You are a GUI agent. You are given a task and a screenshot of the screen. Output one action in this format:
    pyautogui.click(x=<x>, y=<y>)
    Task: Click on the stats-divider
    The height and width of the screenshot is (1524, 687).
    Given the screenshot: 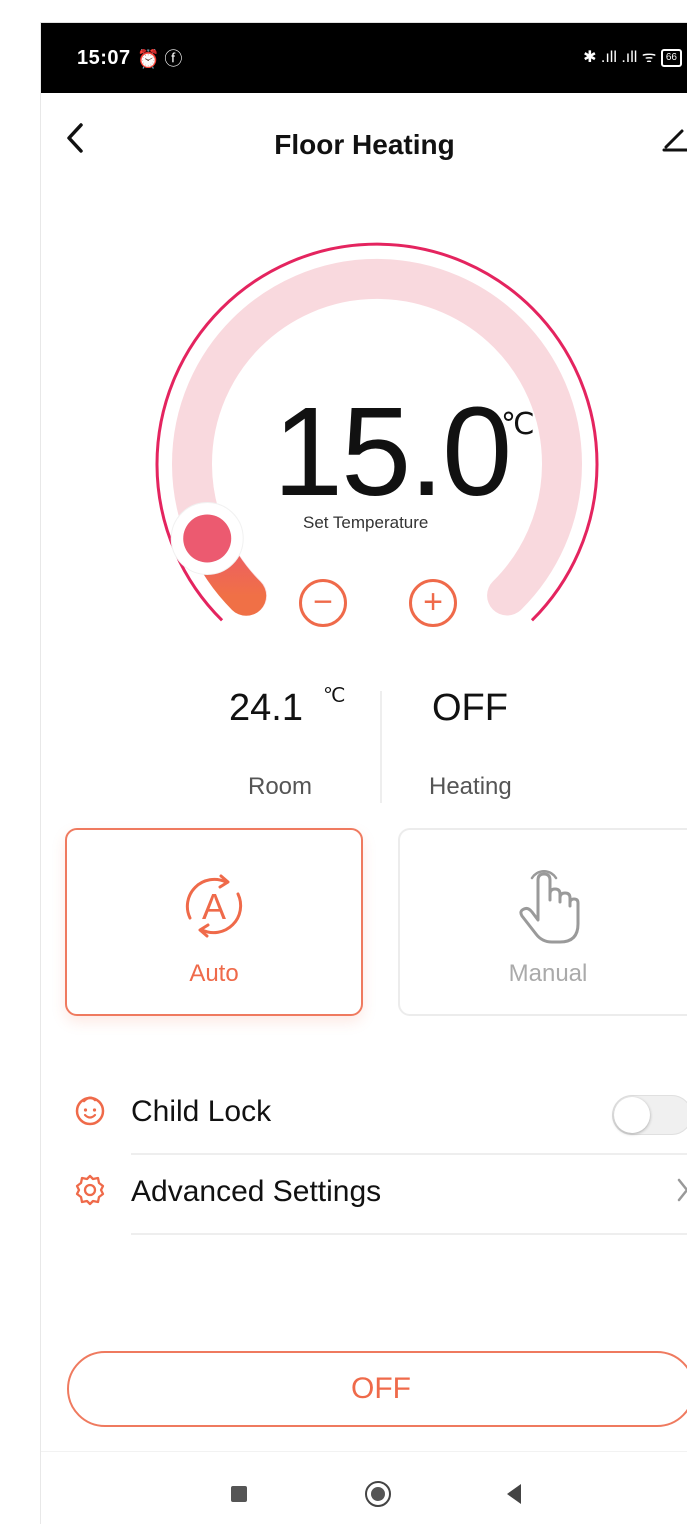 What is the action you would take?
    pyautogui.click(x=381, y=747)
    